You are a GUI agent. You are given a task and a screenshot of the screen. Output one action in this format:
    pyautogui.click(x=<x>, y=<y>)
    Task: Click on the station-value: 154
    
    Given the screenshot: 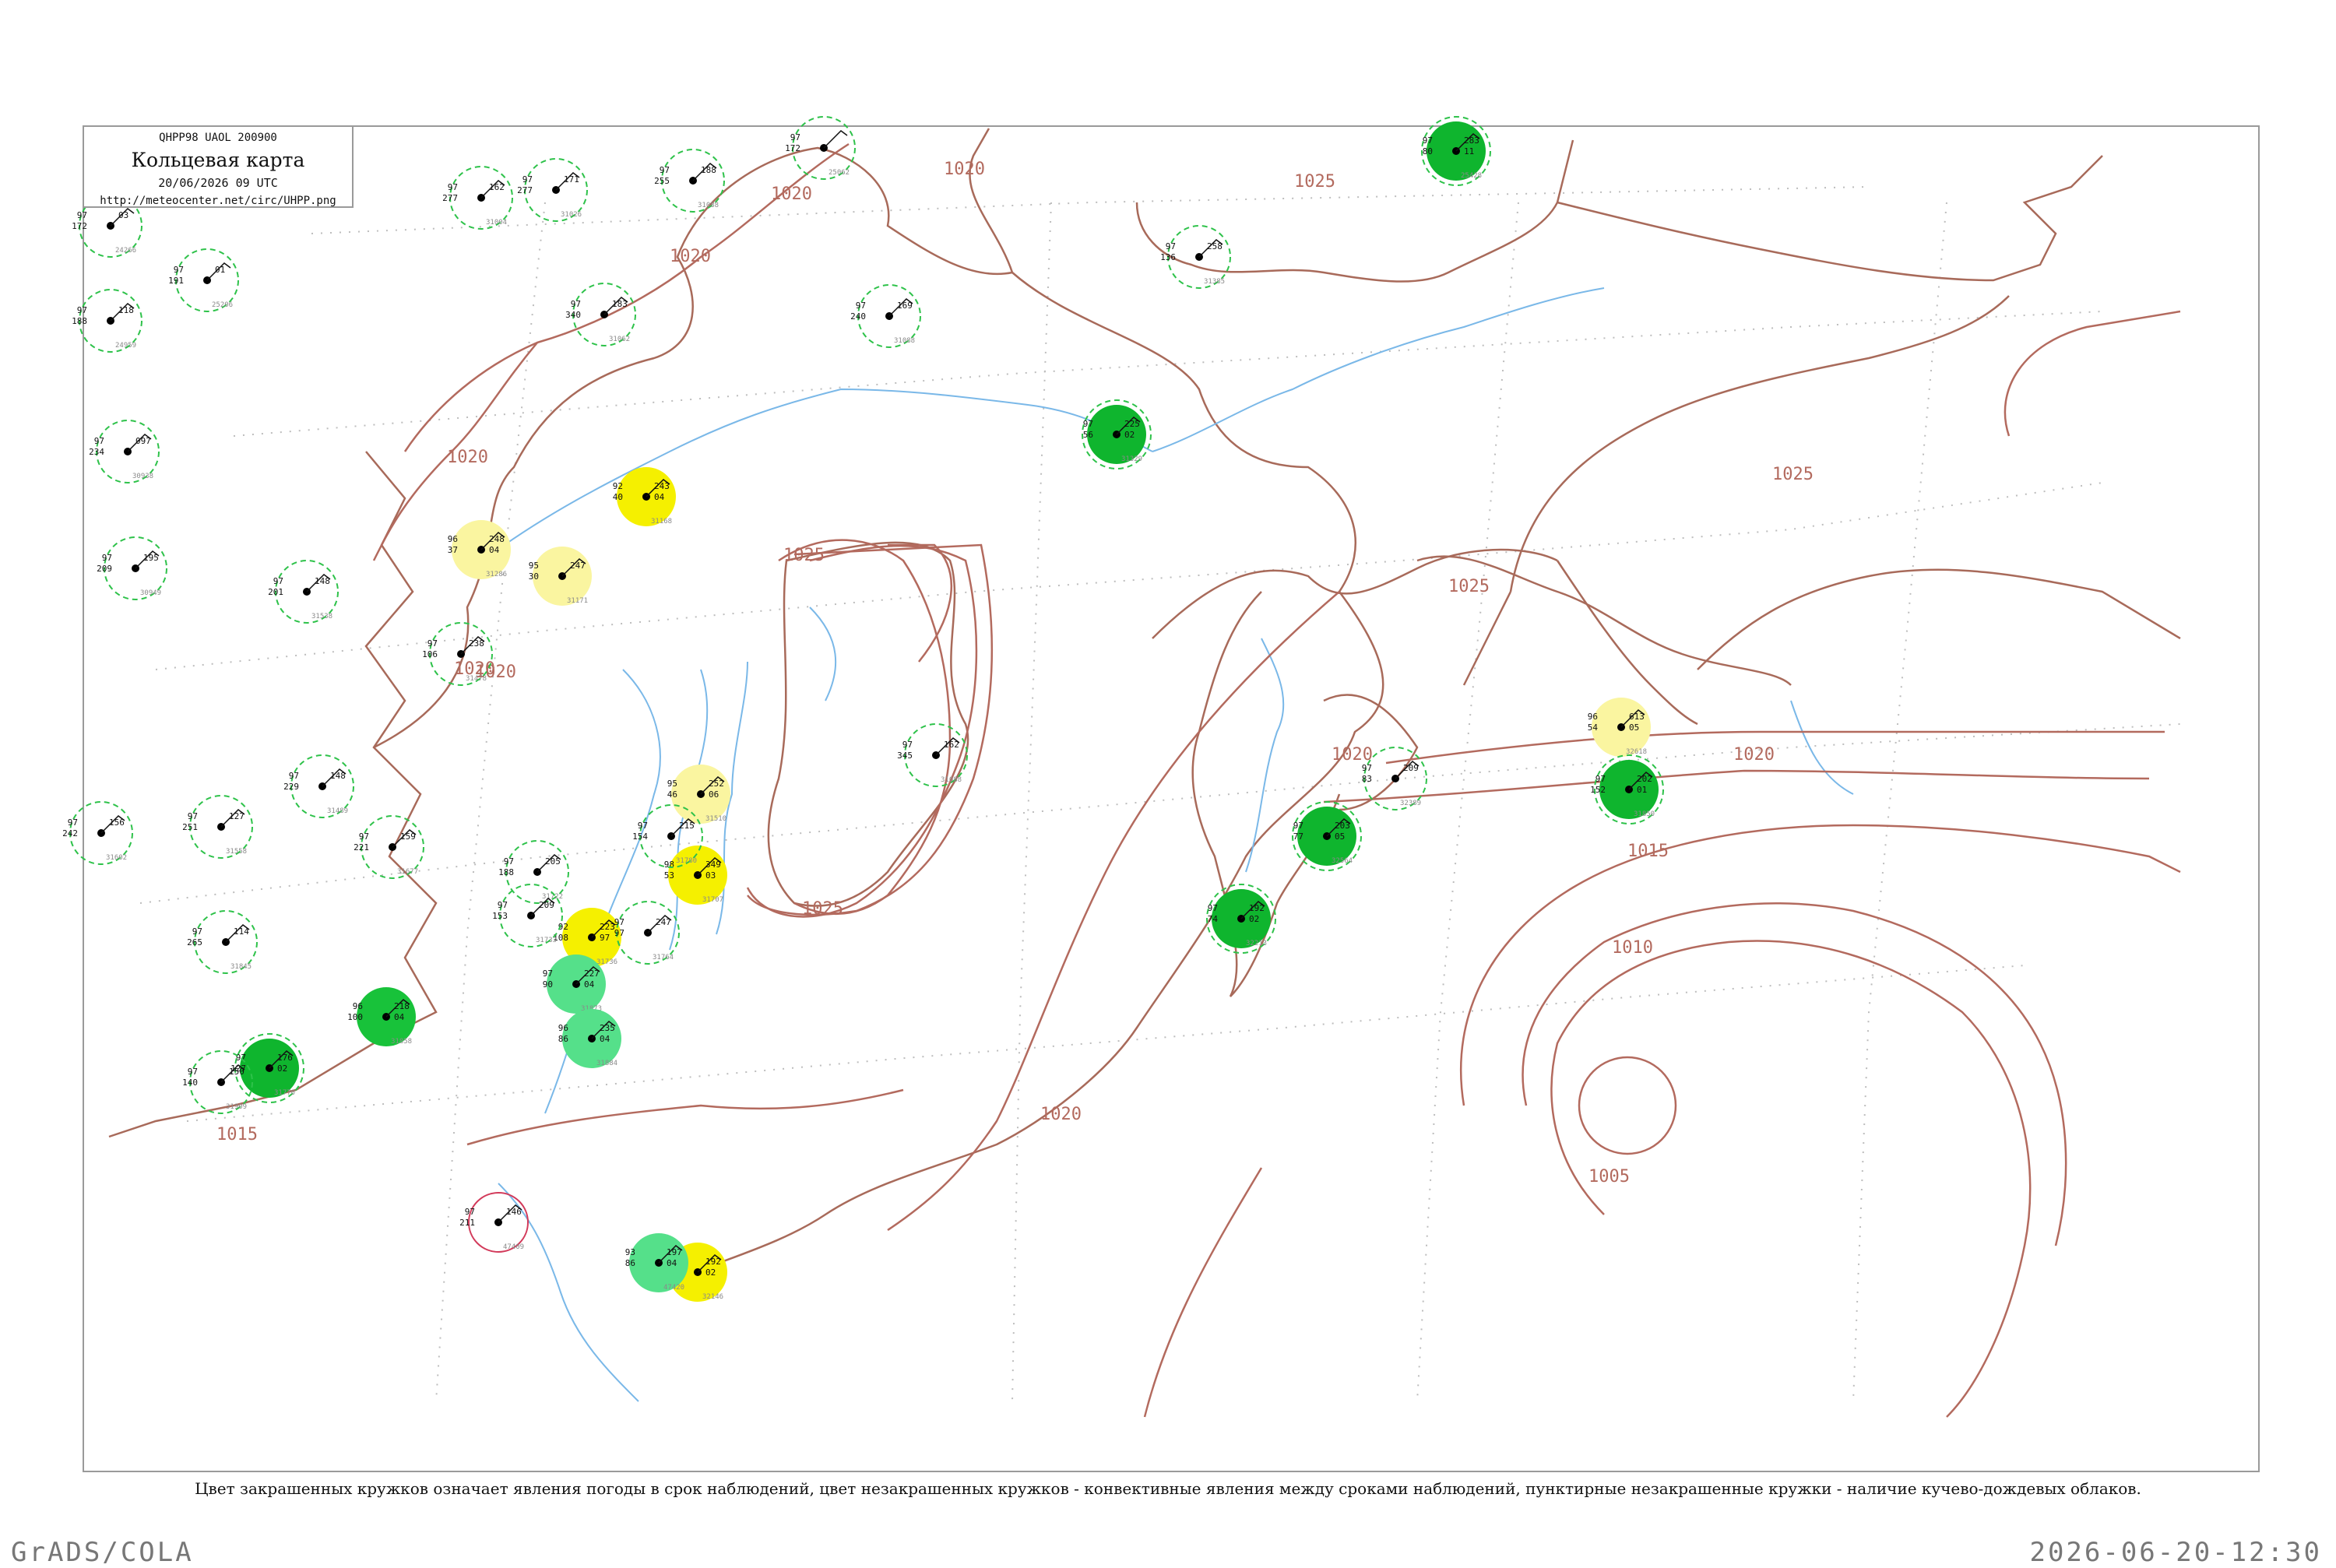 What is the action you would take?
    pyautogui.click(x=640, y=836)
    